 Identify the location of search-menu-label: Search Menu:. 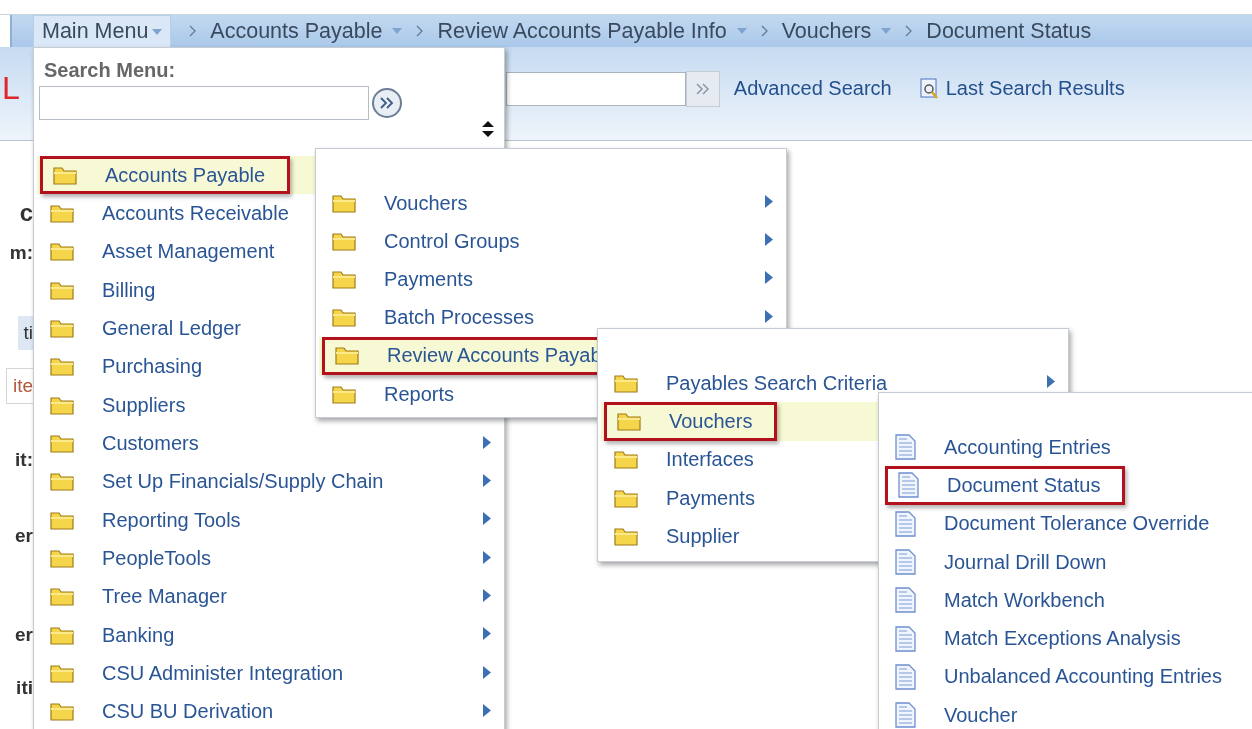
(110, 70).